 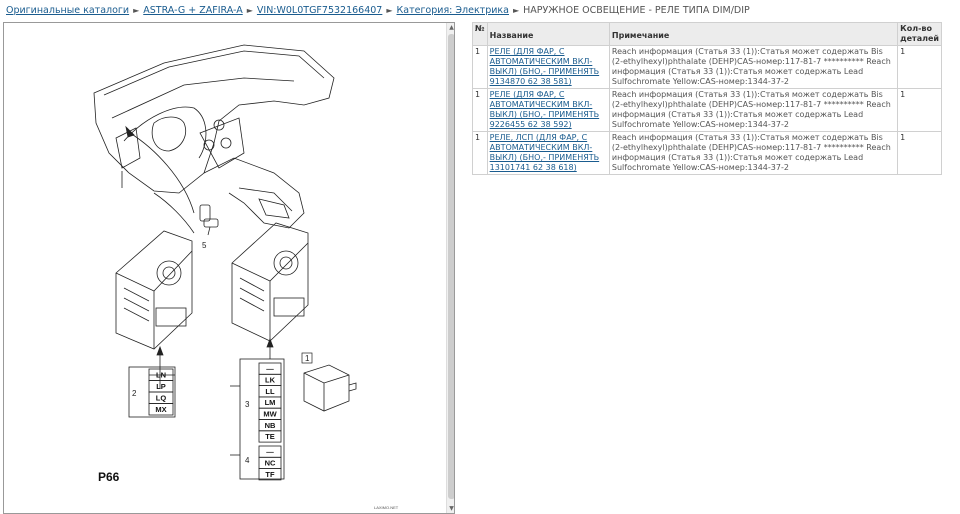 I want to click on option-code-label: LM, so click(x=270, y=402).